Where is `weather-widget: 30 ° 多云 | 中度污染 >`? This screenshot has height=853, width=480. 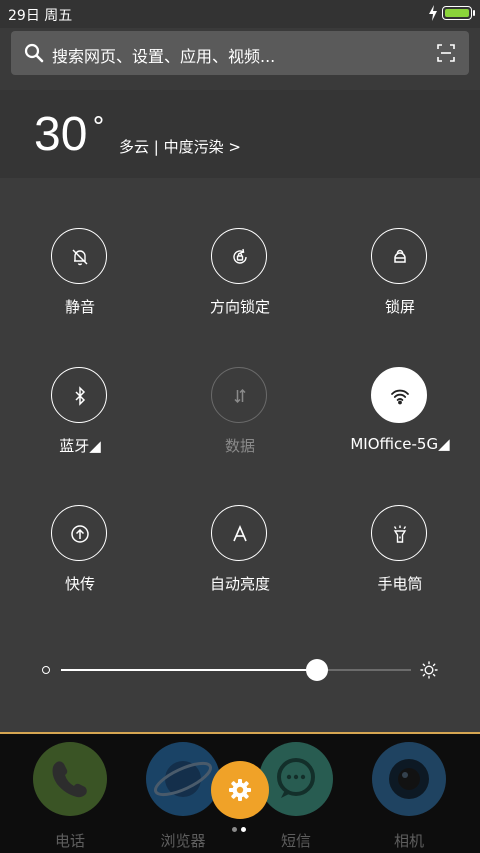
weather-widget: 30 ° 多云 | 中度污染 > is located at coordinates (240, 134).